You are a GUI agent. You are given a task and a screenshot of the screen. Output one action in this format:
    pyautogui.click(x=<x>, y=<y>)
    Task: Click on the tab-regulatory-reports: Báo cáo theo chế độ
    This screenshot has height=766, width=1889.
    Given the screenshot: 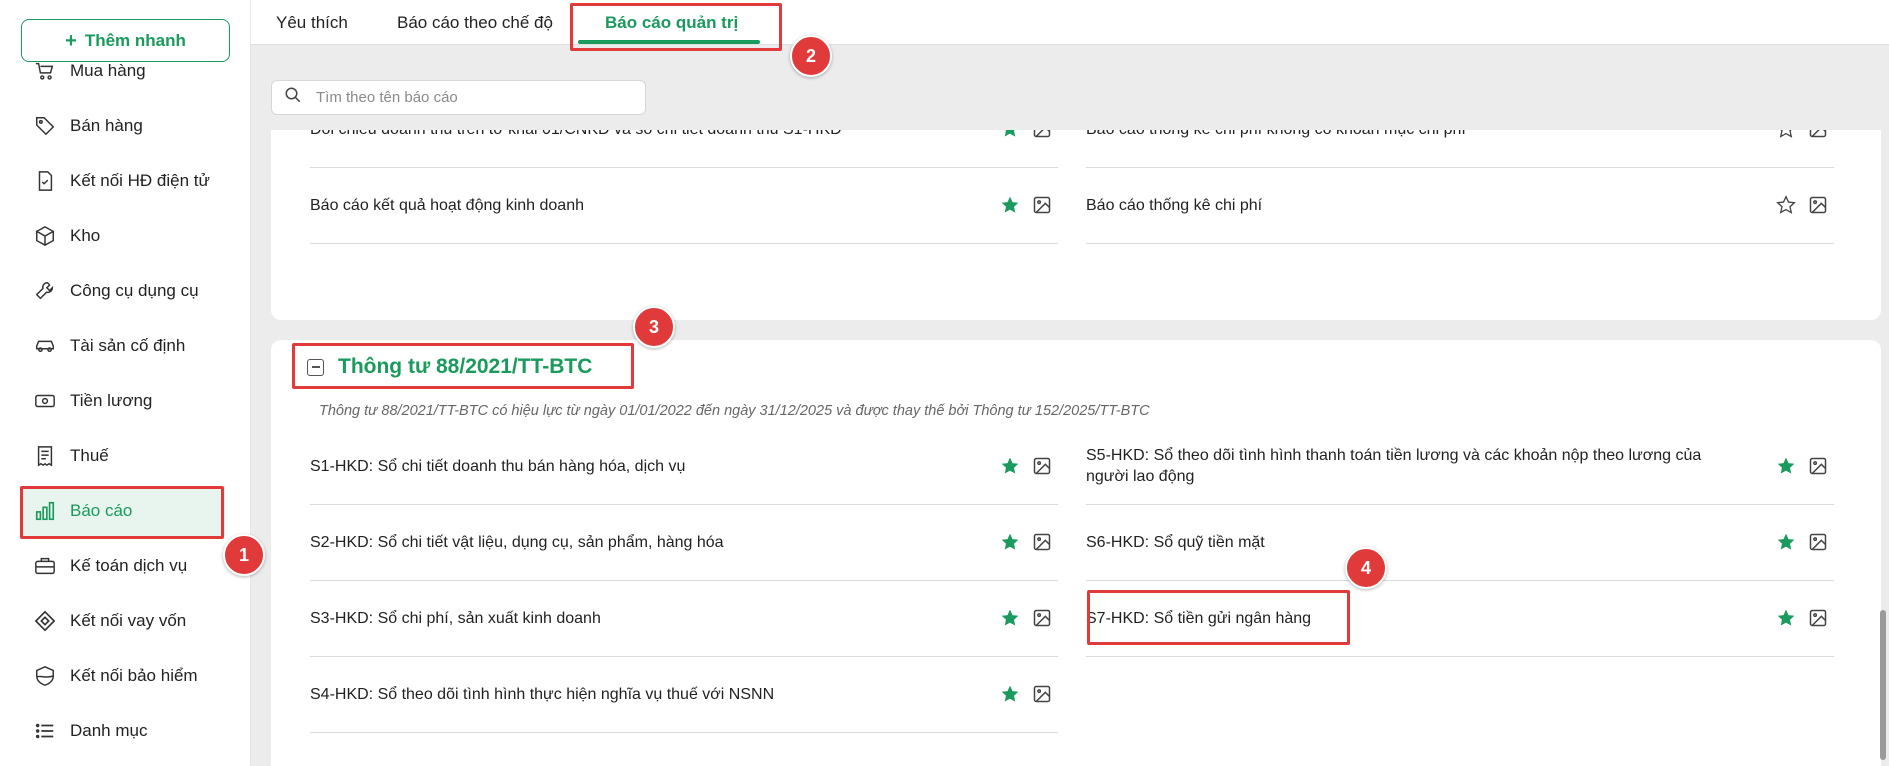 What is the action you would take?
    pyautogui.click(x=475, y=22)
    